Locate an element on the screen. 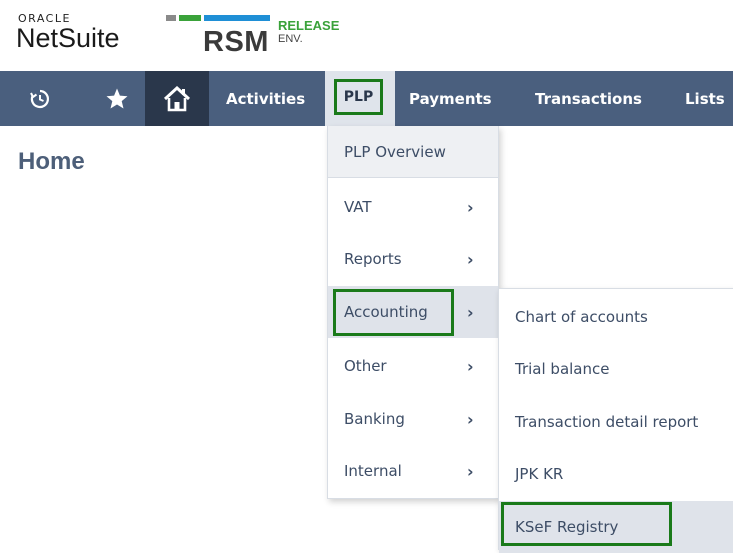  submenu-item-label: Transaction detail report is located at coordinates (607, 422).